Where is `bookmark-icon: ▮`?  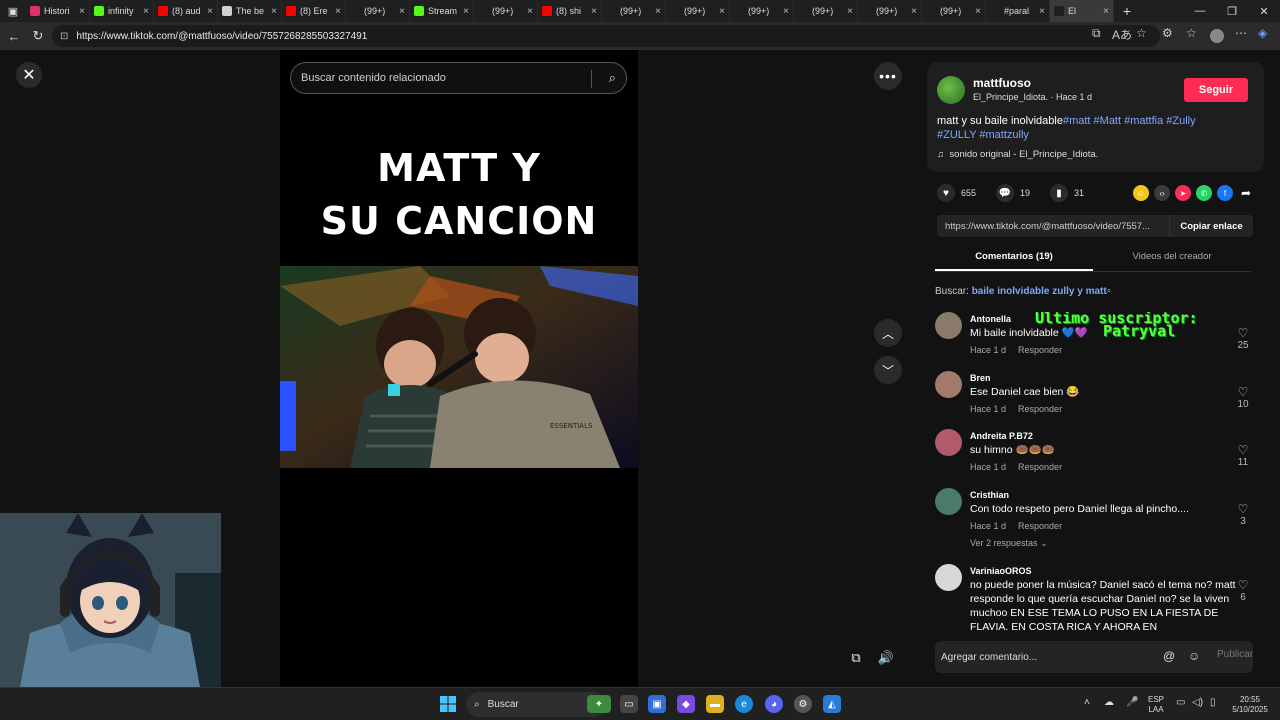 bookmark-icon: ▮ is located at coordinates (1059, 193).